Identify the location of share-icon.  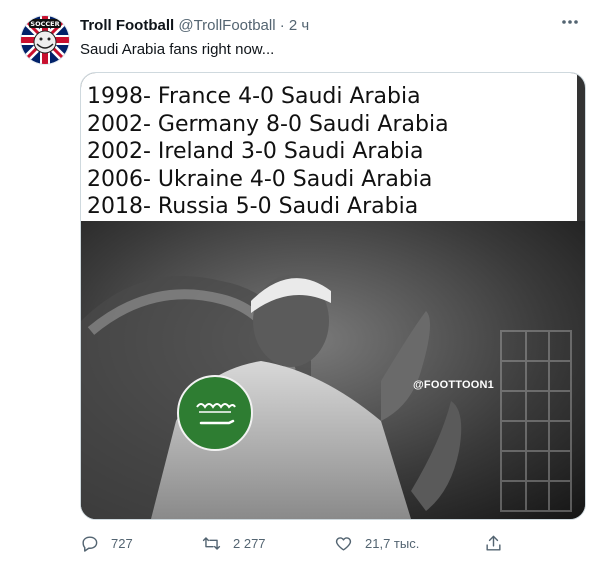
(493, 543).